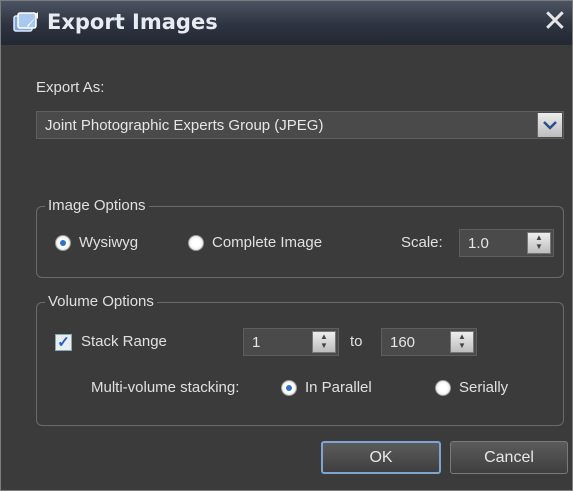 The height and width of the screenshot is (491, 573). I want to click on image-options-legend: Image Options, so click(97, 205).